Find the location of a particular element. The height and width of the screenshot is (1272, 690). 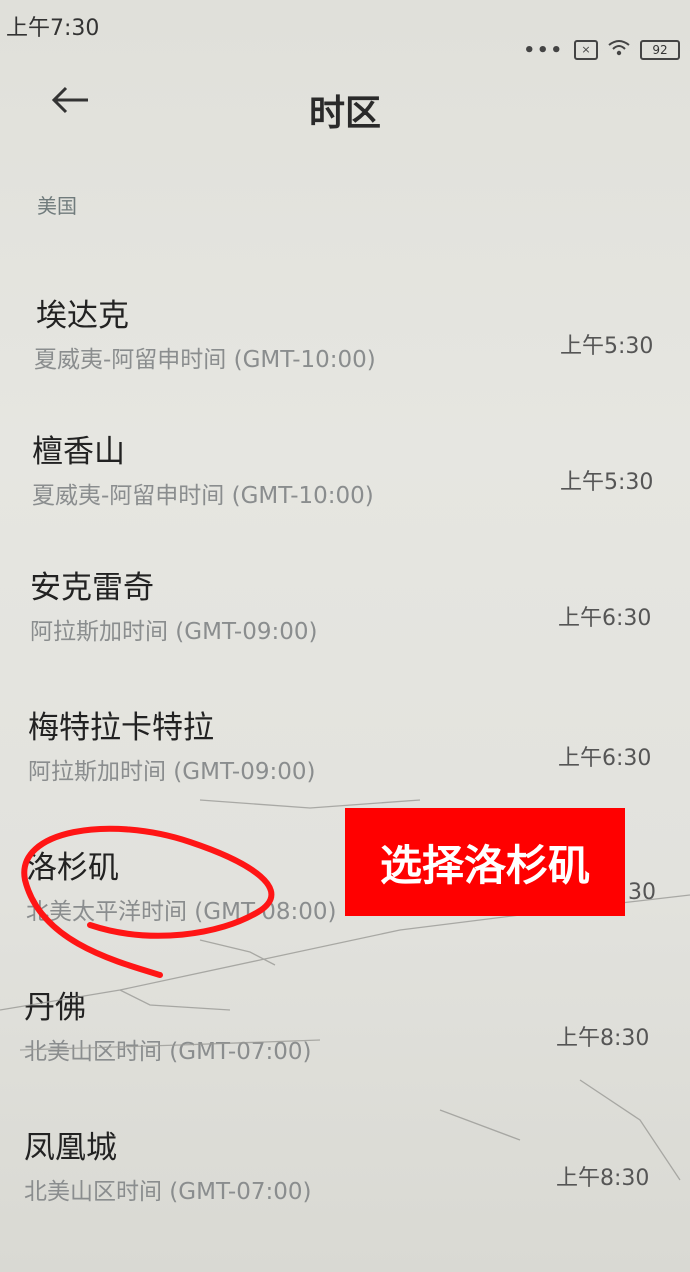

timezone-row-honolulu: 檀香山 夏威夷-阿留申时间 (GMT-10:00) 上午5:30 is located at coordinates (345, 486).